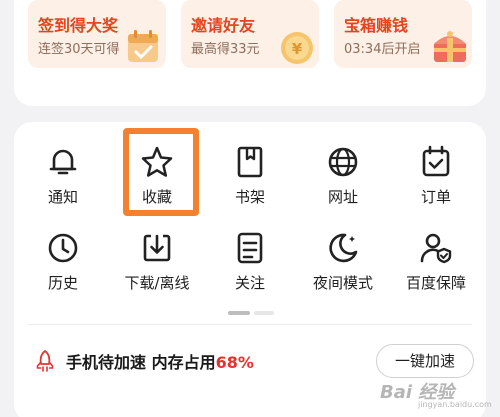  What do you see at coordinates (141, 362) in the screenshot?
I see `memory-status-label: 手机待加速 内存占用` at bounding box center [141, 362].